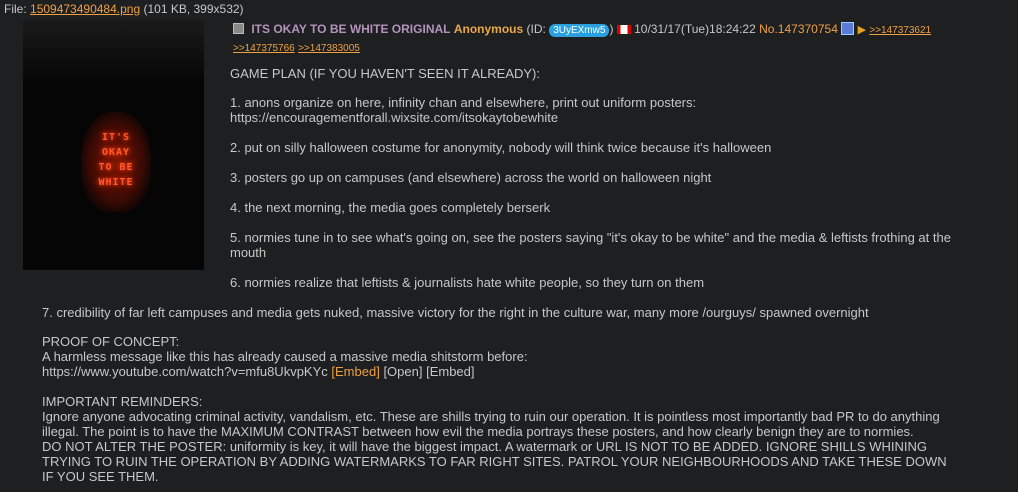 This screenshot has width=1018, height=492. What do you see at coordinates (538, 29) in the screenshot?
I see `id-prefix: (ID:` at bounding box center [538, 29].